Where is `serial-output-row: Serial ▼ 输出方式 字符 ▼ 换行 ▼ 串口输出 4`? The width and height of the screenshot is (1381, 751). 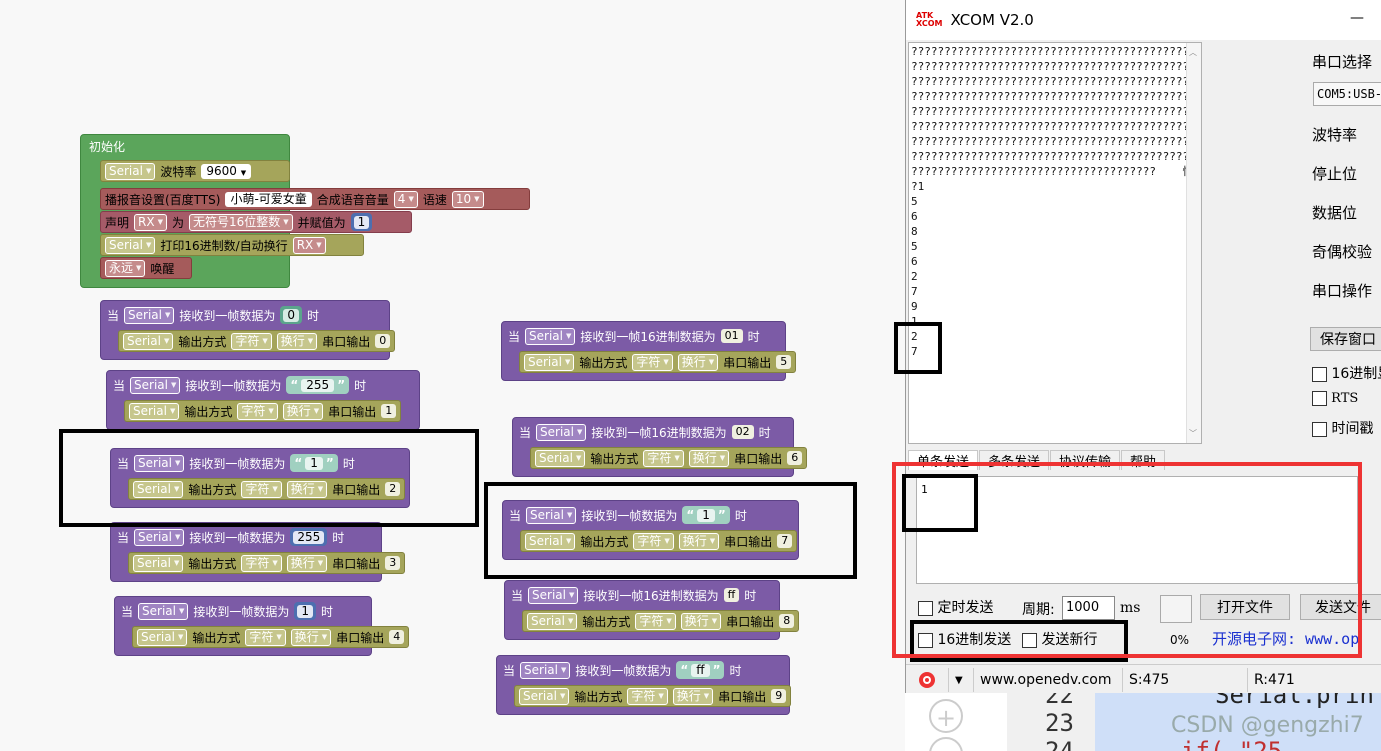 serial-output-row: Serial ▼ 输出方式 字符 ▼ 换行 ▼ 串口输出 4 is located at coordinates (271, 637).